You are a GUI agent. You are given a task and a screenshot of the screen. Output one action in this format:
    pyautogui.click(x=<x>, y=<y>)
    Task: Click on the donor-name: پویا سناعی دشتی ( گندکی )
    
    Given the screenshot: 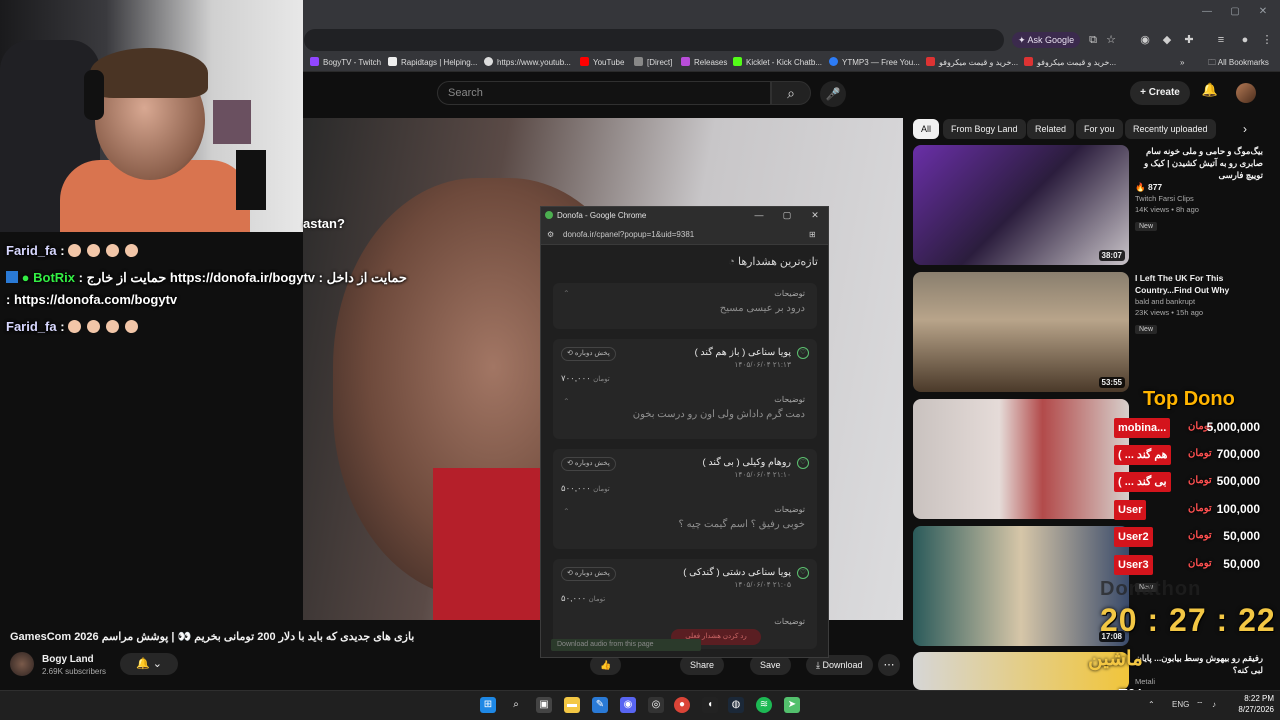 What is the action you would take?
    pyautogui.click(x=737, y=572)
    